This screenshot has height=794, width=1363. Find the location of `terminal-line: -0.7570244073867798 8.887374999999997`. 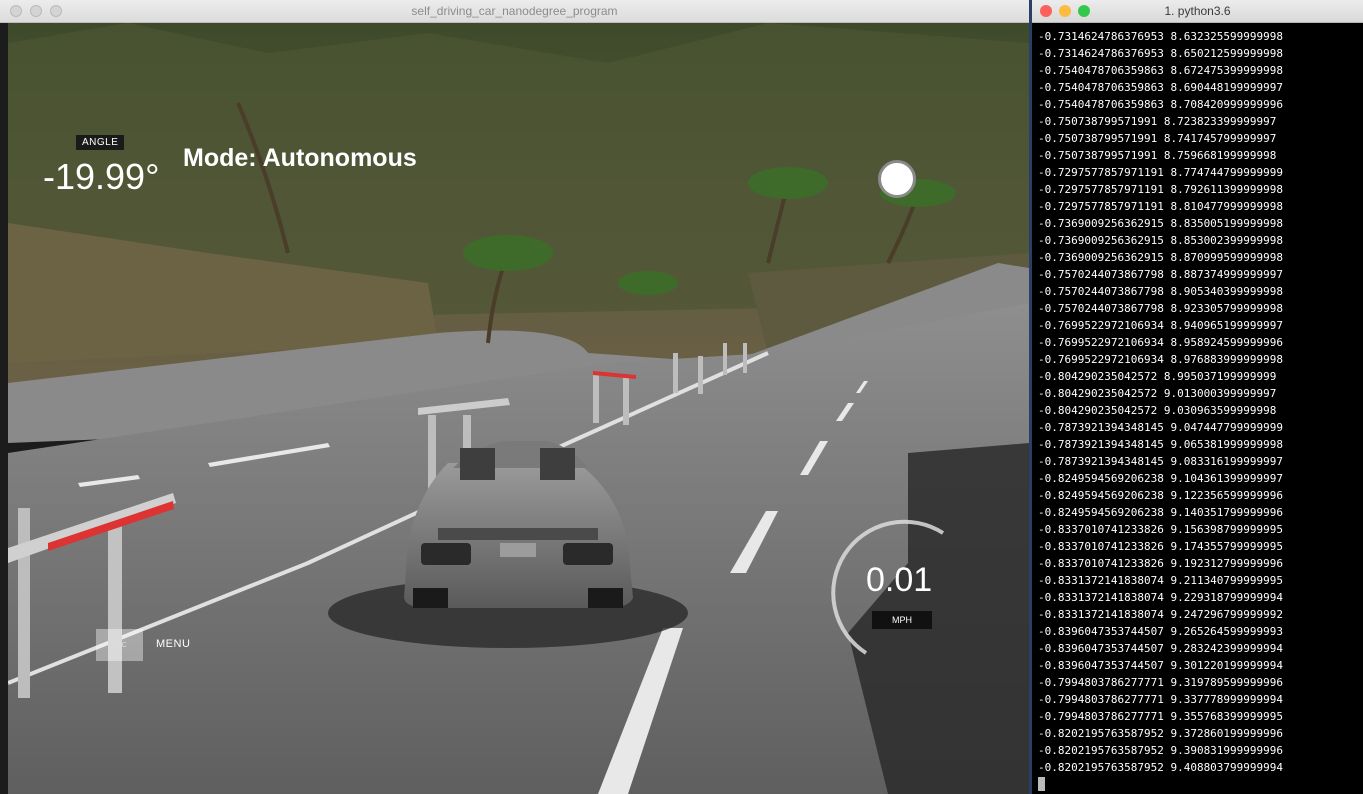

terminal-line: -0.7570244073867798 8.887374999999997 is located at coordinates (1161, 274).